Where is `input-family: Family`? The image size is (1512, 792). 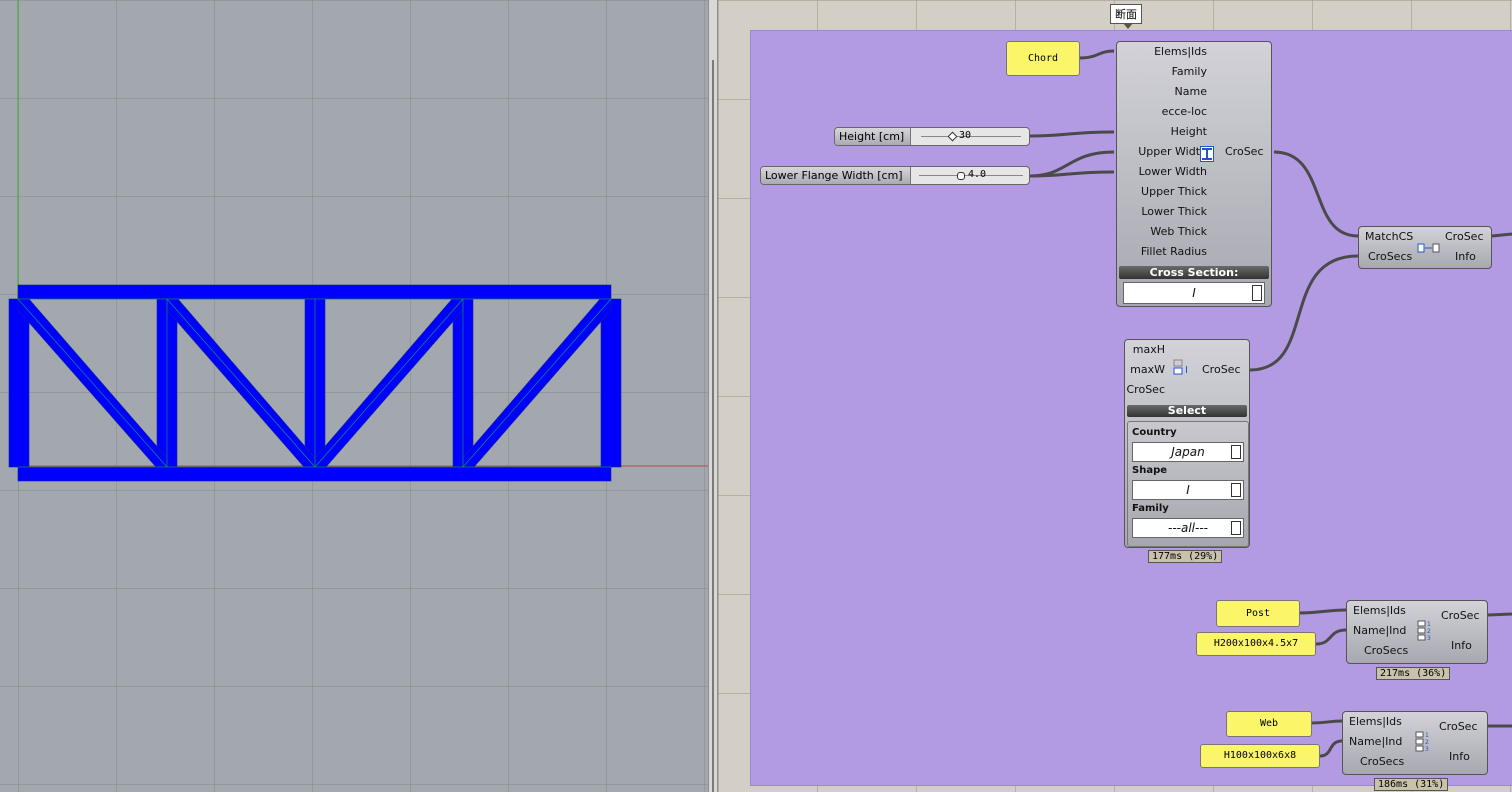
input-family: Family is located at coordinates (1189, 71).